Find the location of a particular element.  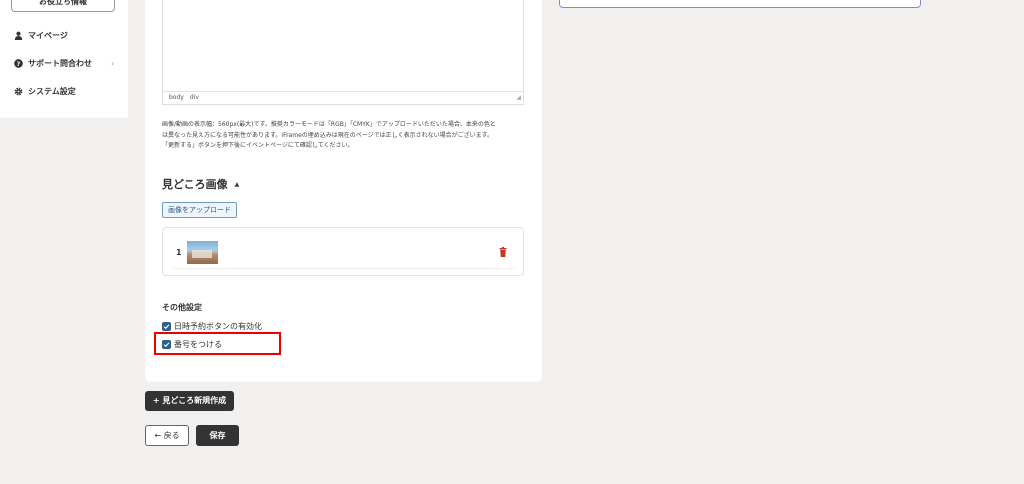

sidebar-item-label: マイページ is located at coordinates (48, 35).